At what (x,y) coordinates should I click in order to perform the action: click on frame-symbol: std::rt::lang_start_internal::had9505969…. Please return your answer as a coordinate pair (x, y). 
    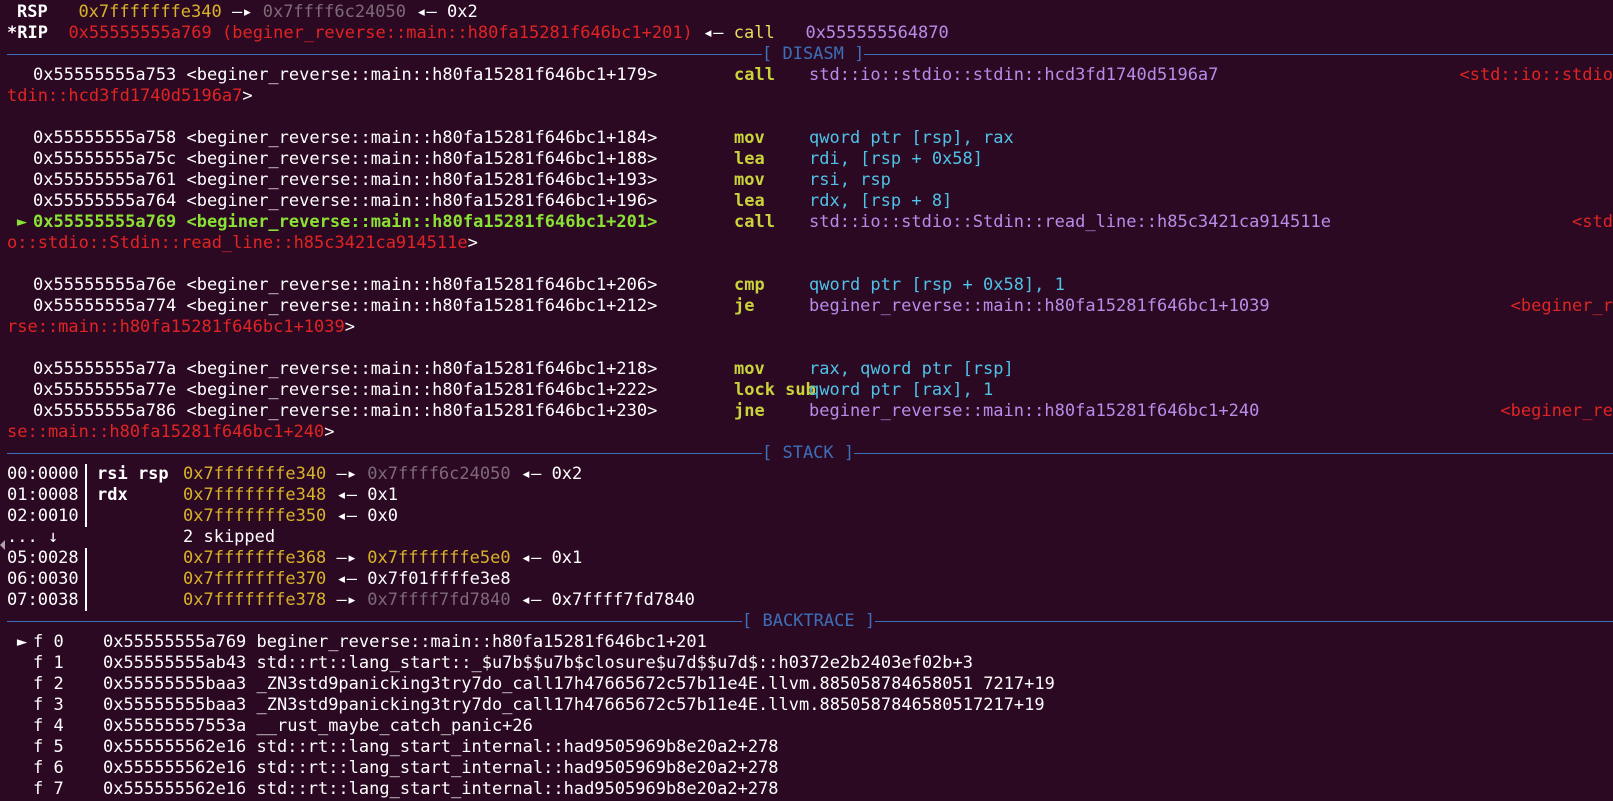
    Looking at the image, I should click on (517, 768).